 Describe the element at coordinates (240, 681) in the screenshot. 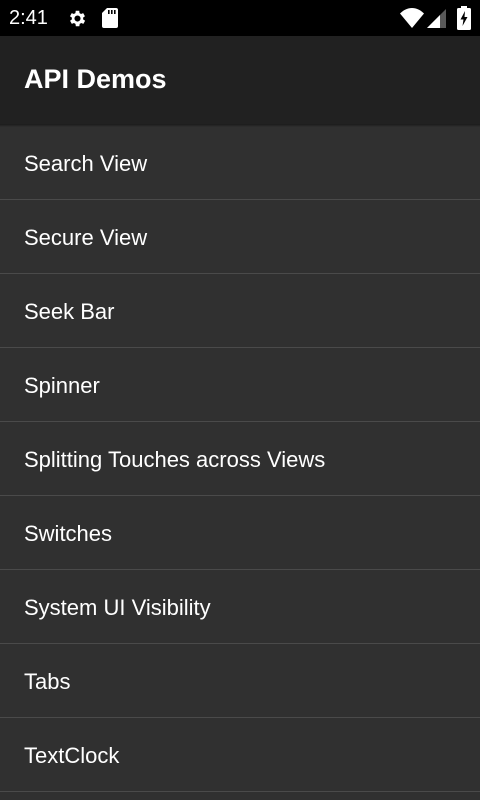

I see `list-item: Tabs` at that location.